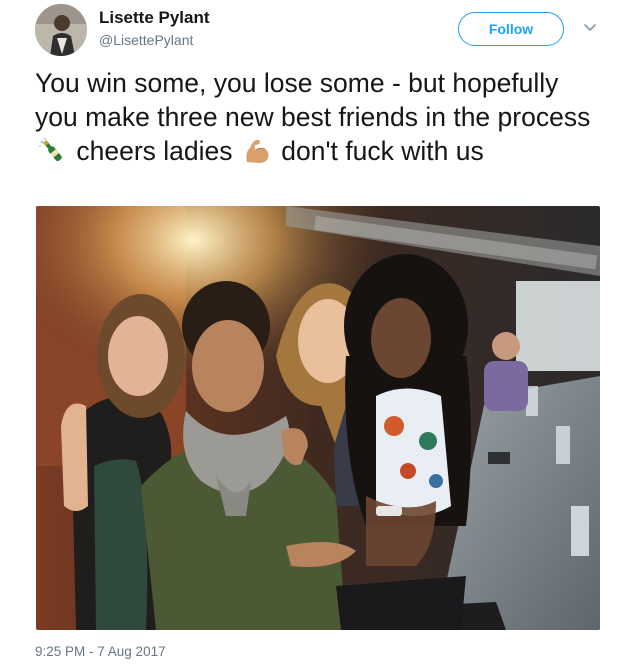  Describe the element at coordinates (382, 151) in the screenshot. I see `tweet-text-part-3: don't fuck with us` at that location.